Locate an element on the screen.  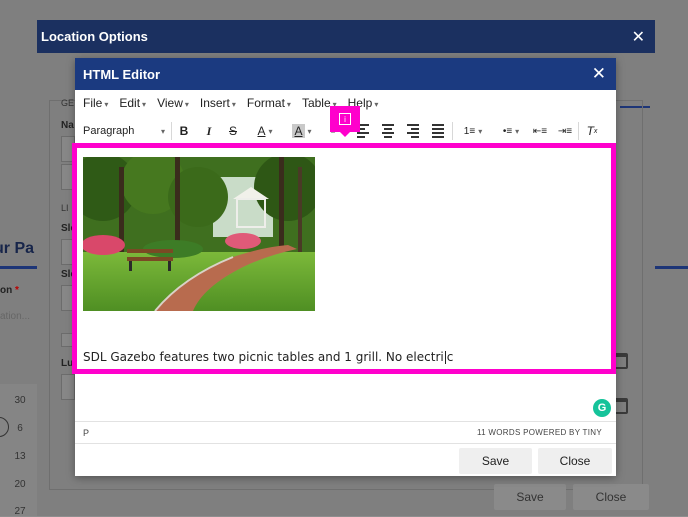
outdent-icon: ⇤≡ is located at coordinates (540, 131).